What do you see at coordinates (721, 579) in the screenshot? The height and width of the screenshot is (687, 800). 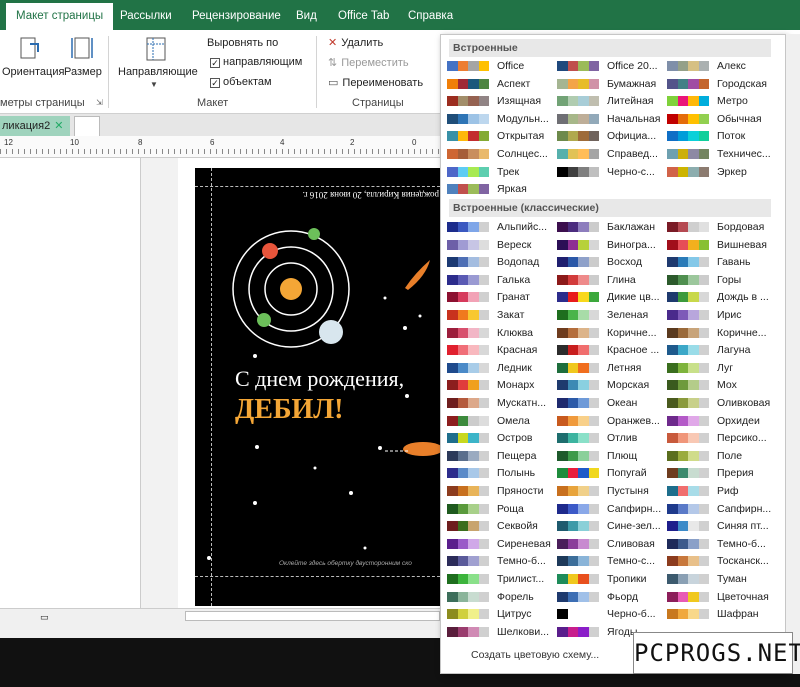 I see `color-scheme-option: Туман` at bounding box center [721, 579].